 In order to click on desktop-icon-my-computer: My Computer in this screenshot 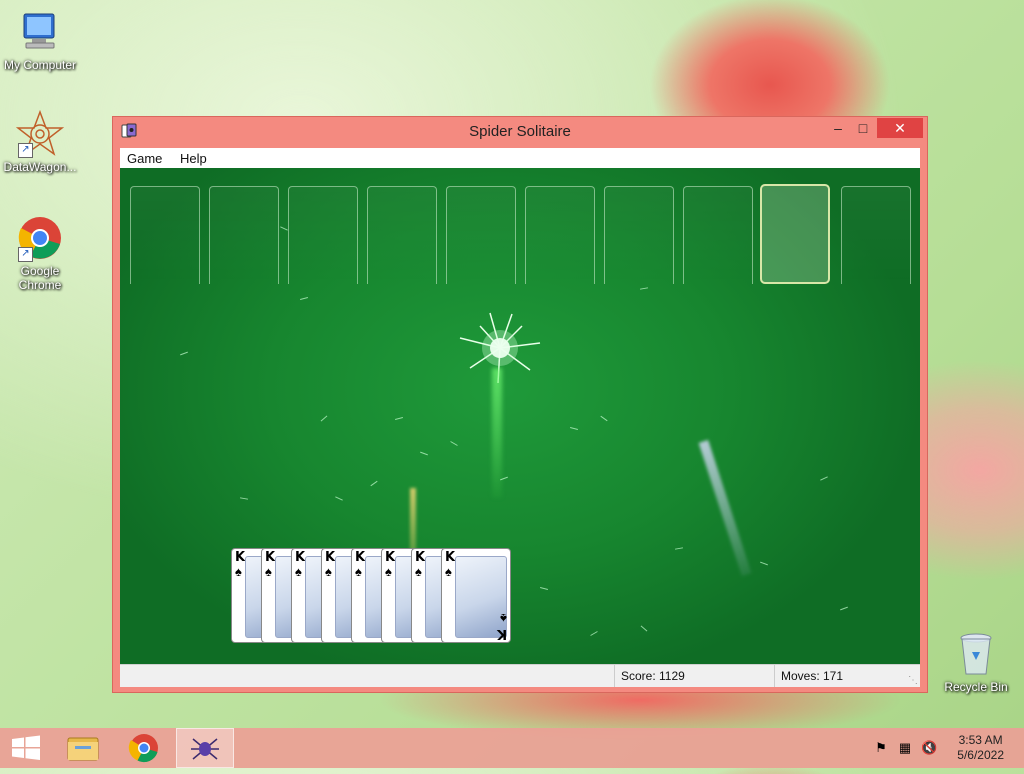, I will do `click(40, 40)`.